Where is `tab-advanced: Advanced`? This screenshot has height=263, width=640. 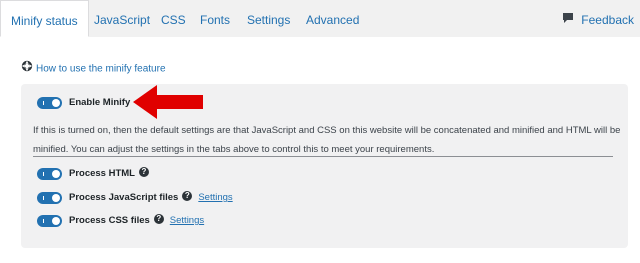
tab-advanced: Advanced is located at coordinates (332, 18).